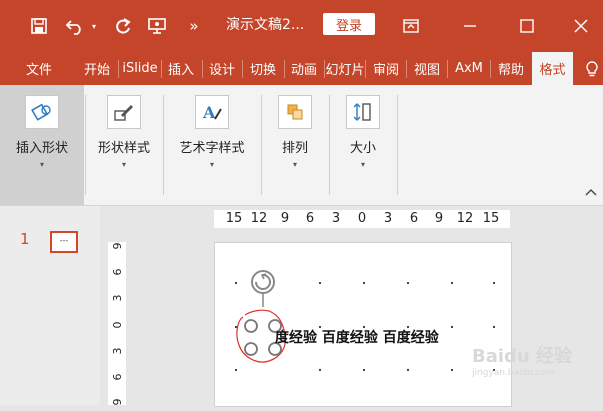 The image size is (603, 411). I want to click on tab-help: 帮助, so click(511, 68).